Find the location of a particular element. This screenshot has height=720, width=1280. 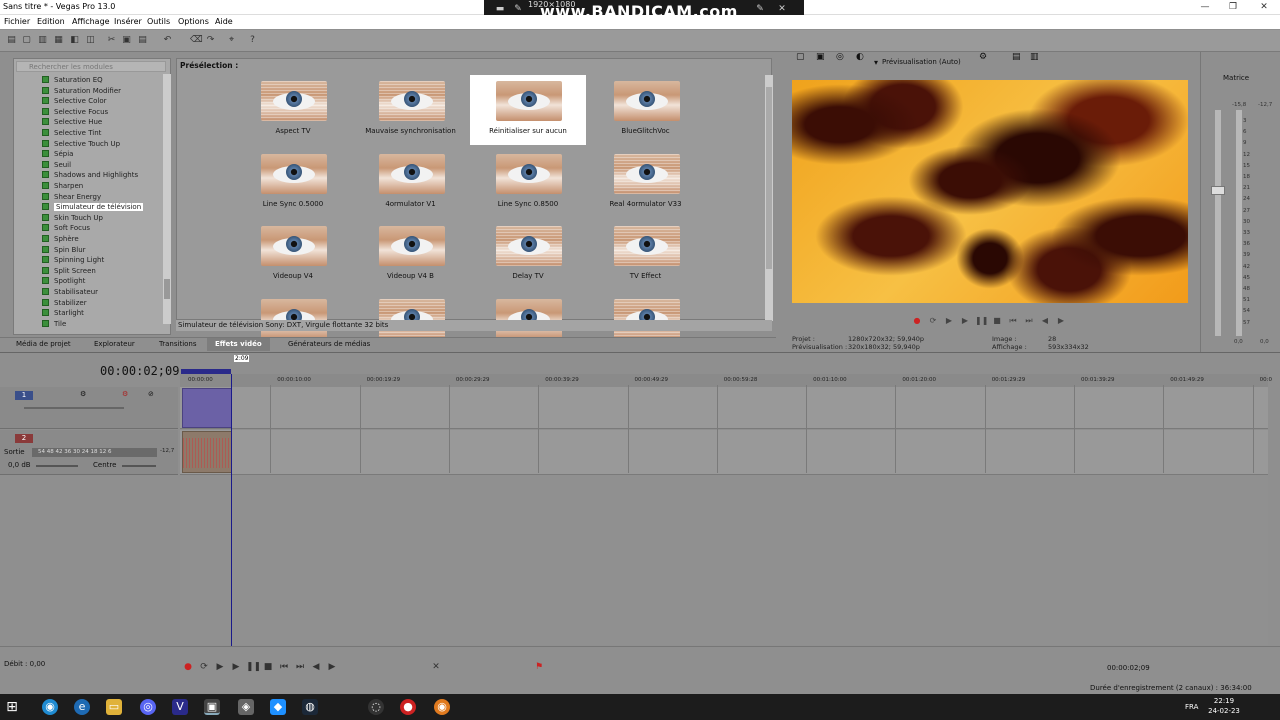

playhead is located at coordinates (231, 510).